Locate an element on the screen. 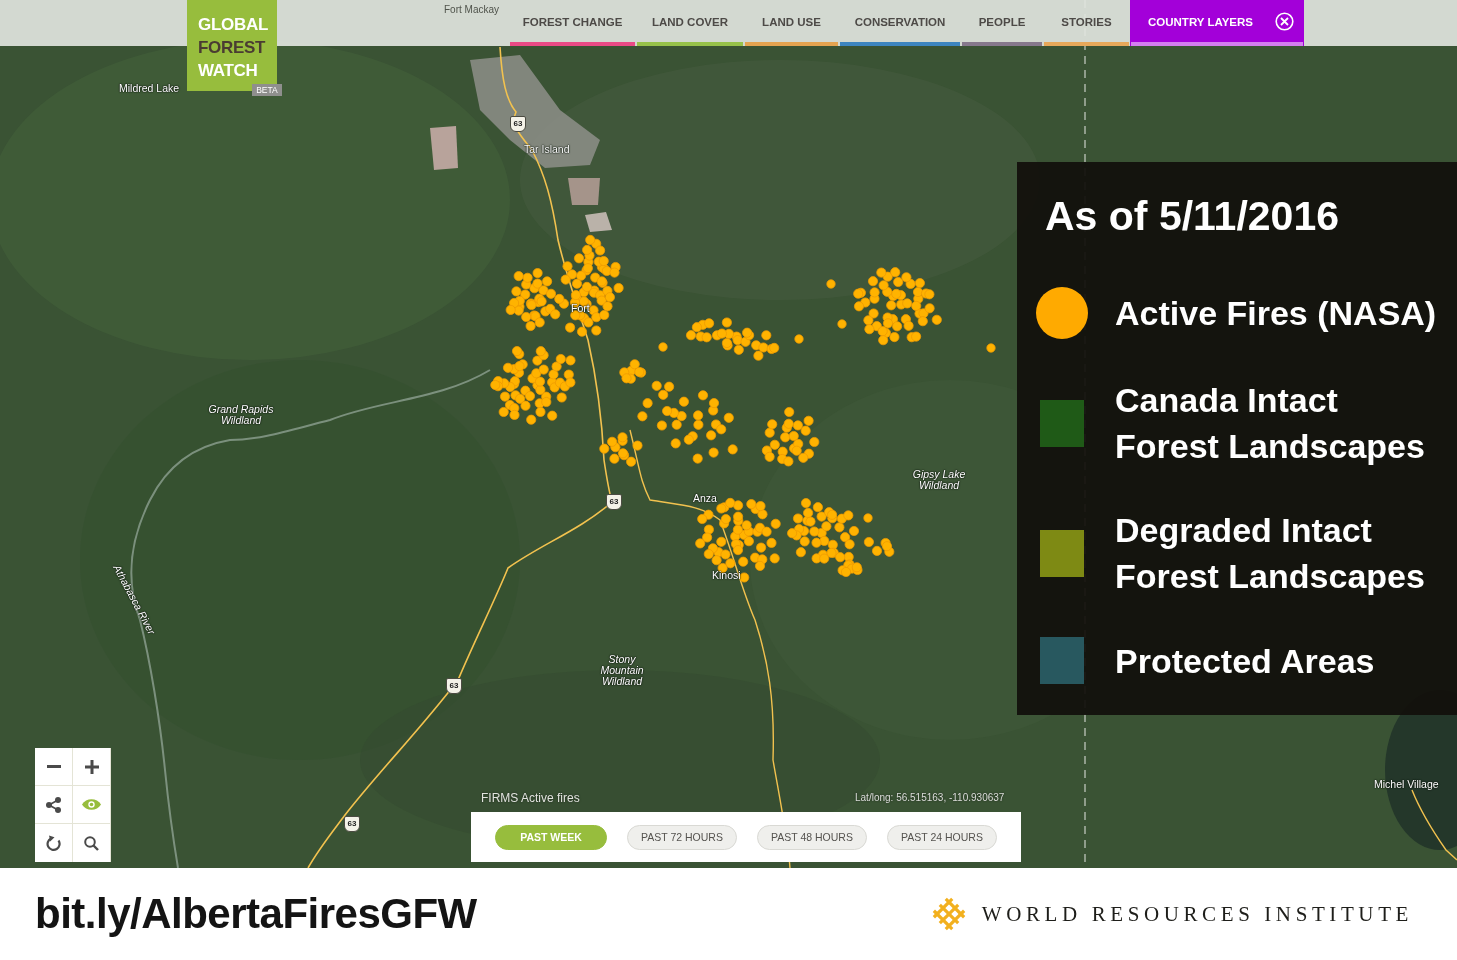 The image size is (1457, 960). time-range-button: PAST 72 HOURS is located at coordinates (682, 837).